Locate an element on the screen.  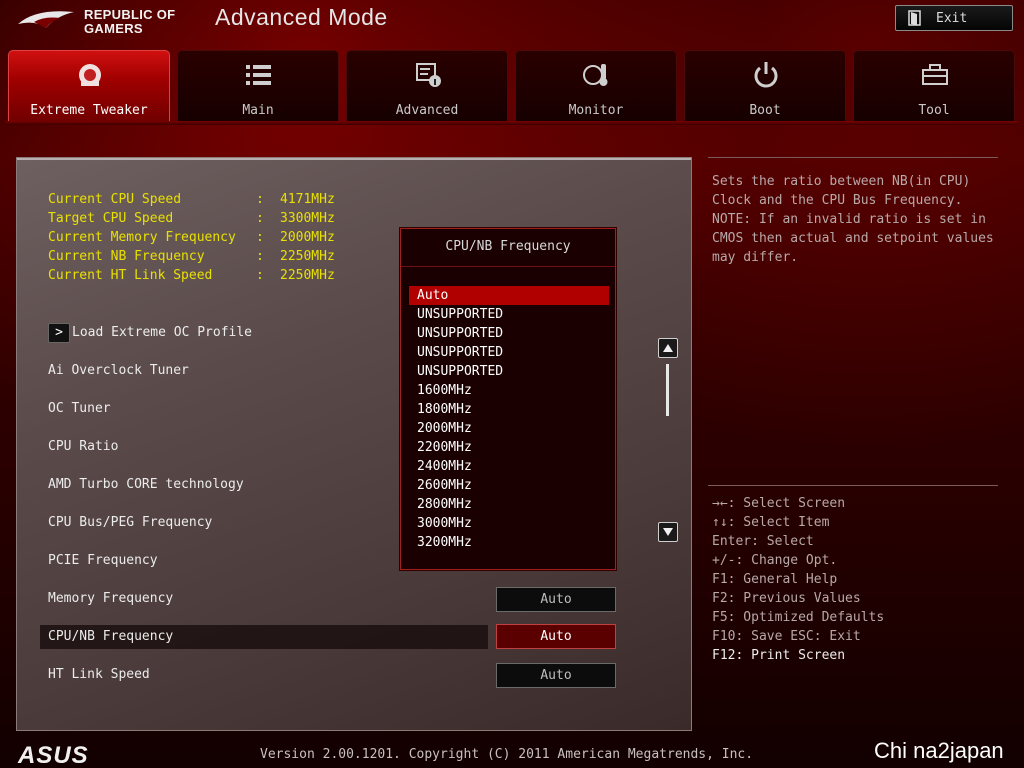
tab-label: Monitor is located at coordinates (596, 110).